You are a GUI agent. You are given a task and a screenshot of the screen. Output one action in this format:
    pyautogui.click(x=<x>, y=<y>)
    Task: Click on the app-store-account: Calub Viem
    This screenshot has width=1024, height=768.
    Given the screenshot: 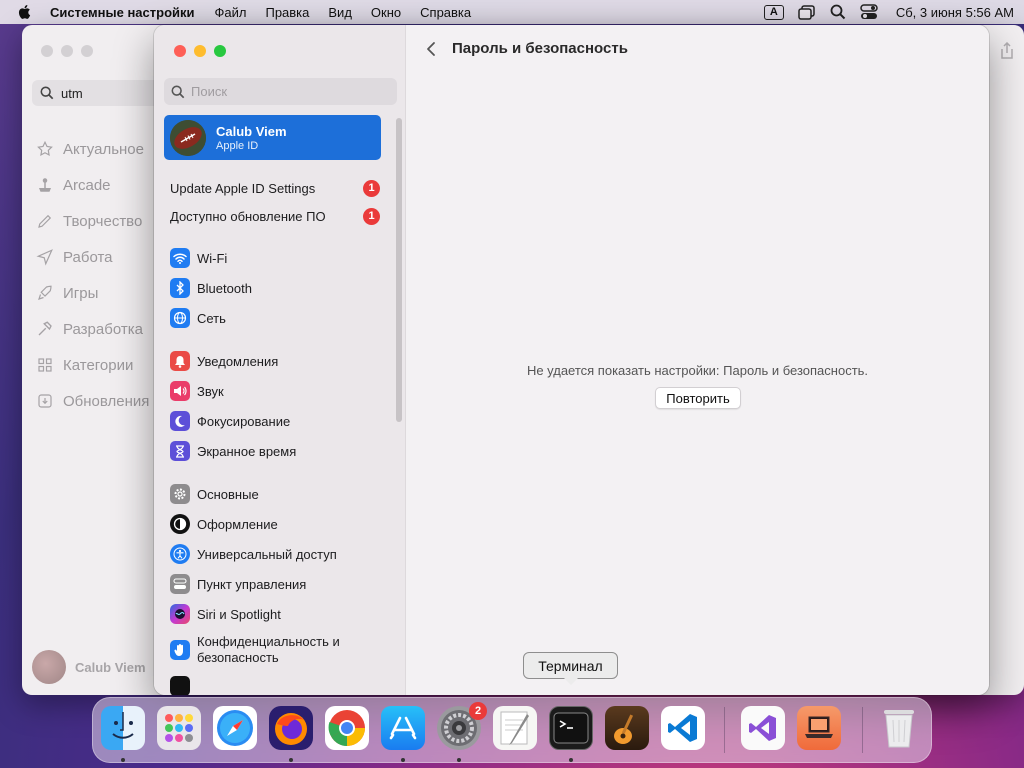 What is the action you would take?
    pyautogui.click(x=89, y=667)
    